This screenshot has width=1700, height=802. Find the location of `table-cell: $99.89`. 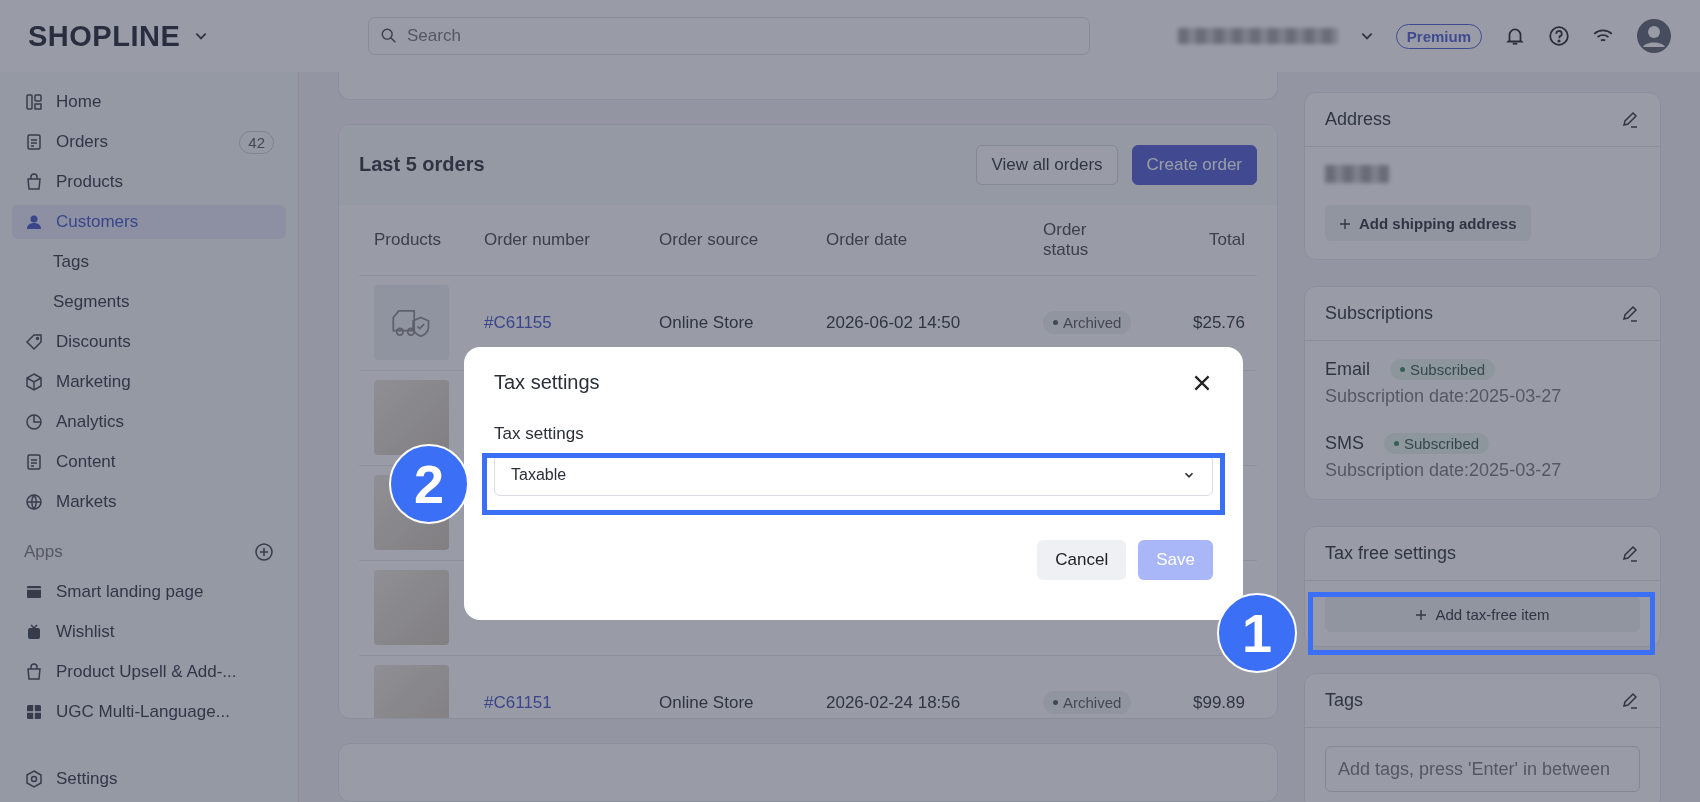

table-cell: $99.89 is located at coordinates (1219, 702).